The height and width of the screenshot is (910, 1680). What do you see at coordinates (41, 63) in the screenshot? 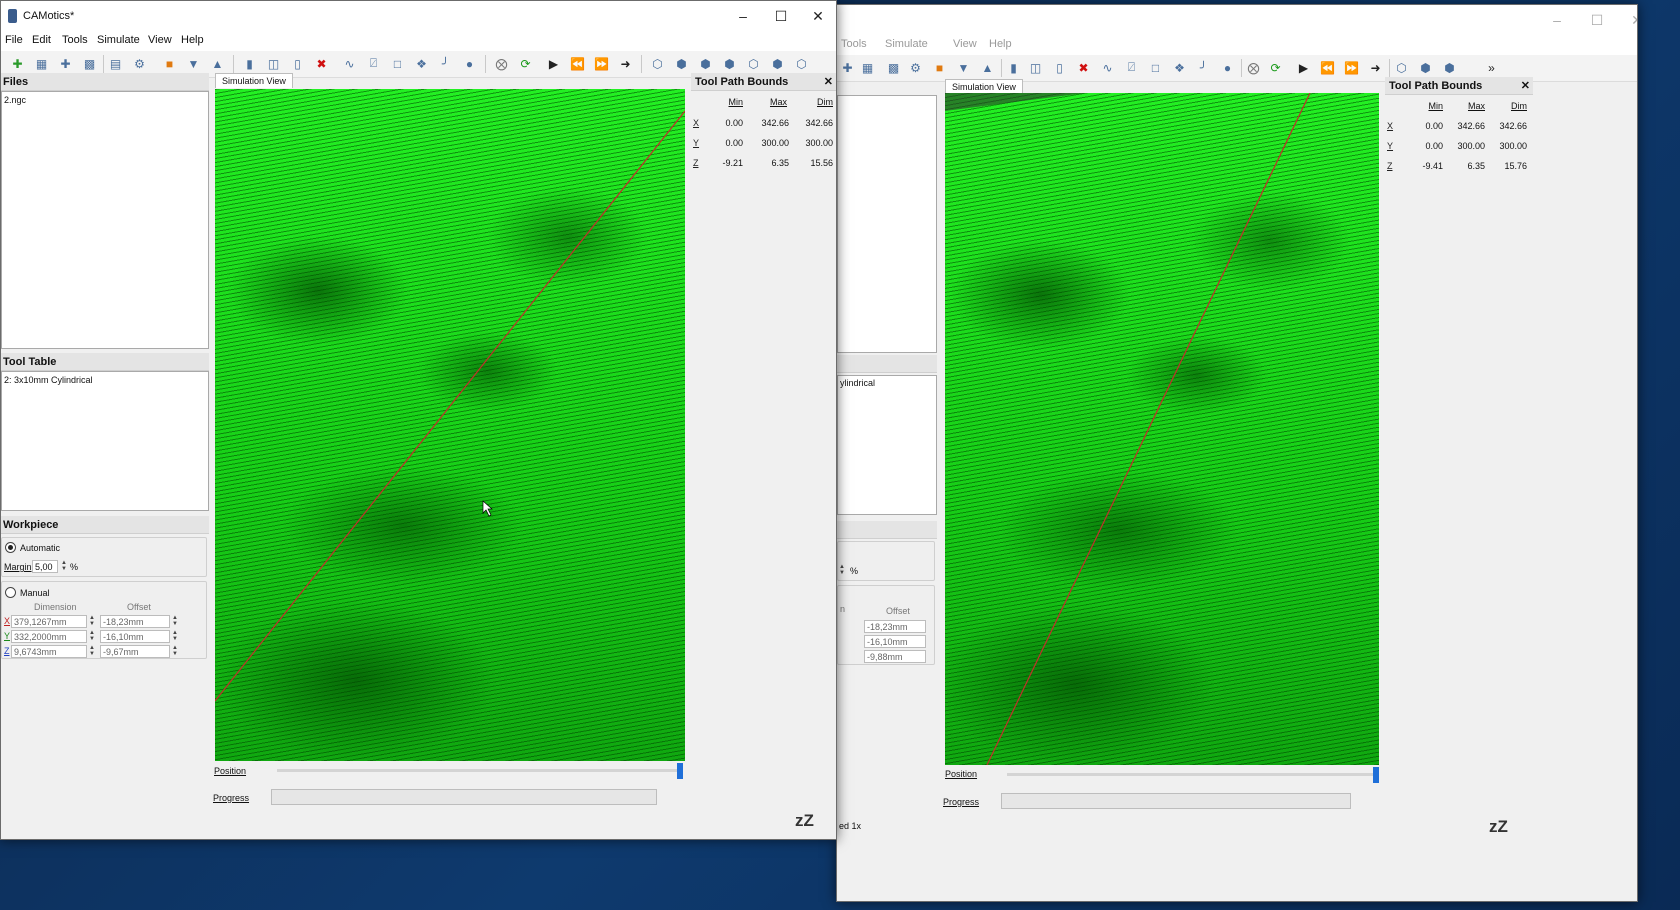
I see `open-file-icon: ▦` at bounding box center [41, 63].